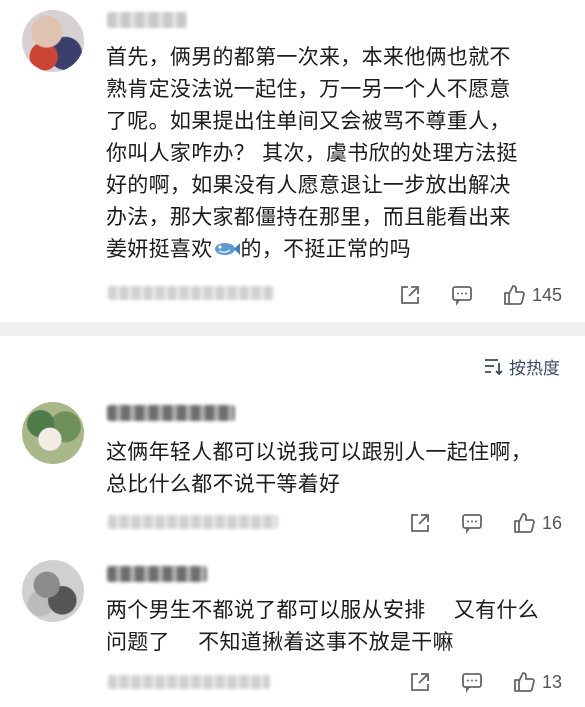  I want to click on comment-meta: ███████████, so click(191, 293).